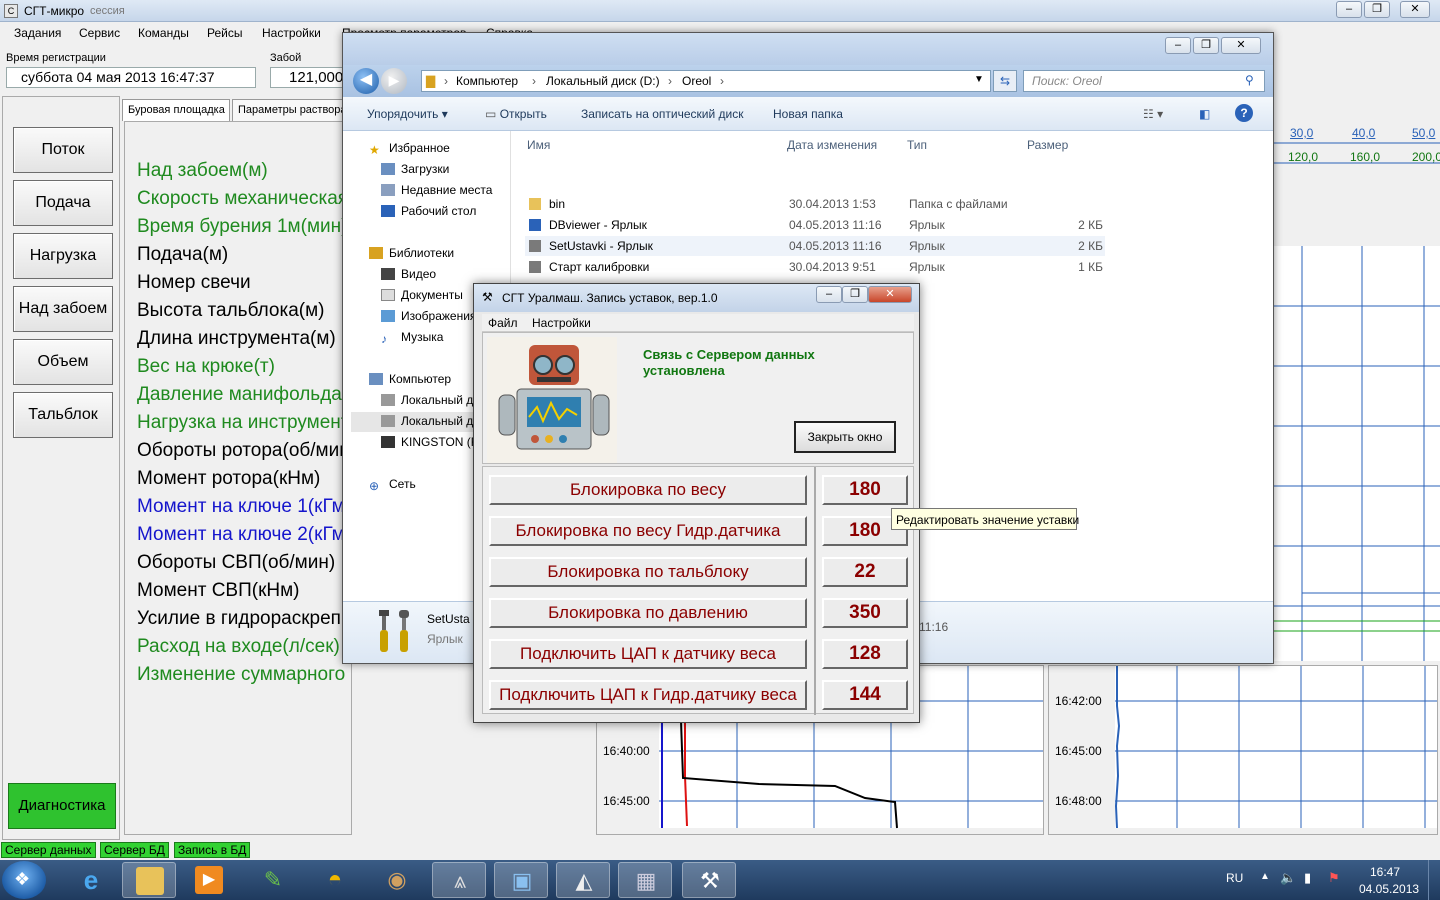  I want to click on new-folder-button: Новая папка, so click(808, 114).